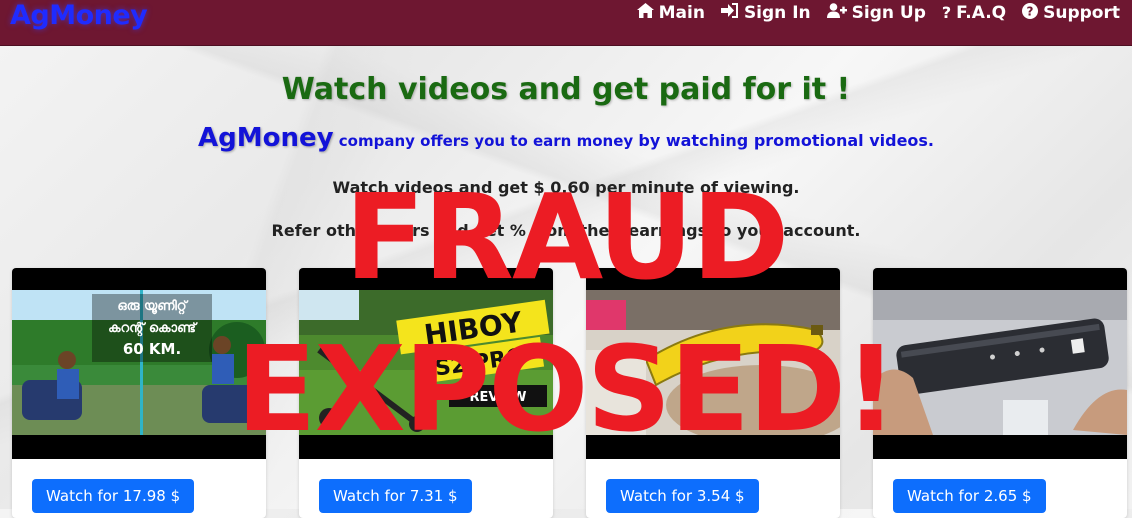 This screenshot has width=1132, height=518. What do you see at coordinates (113, 496) in the screenshot?
I see `watch-video-button: Watch for 17.98 $` at bounding box center [113, 496].